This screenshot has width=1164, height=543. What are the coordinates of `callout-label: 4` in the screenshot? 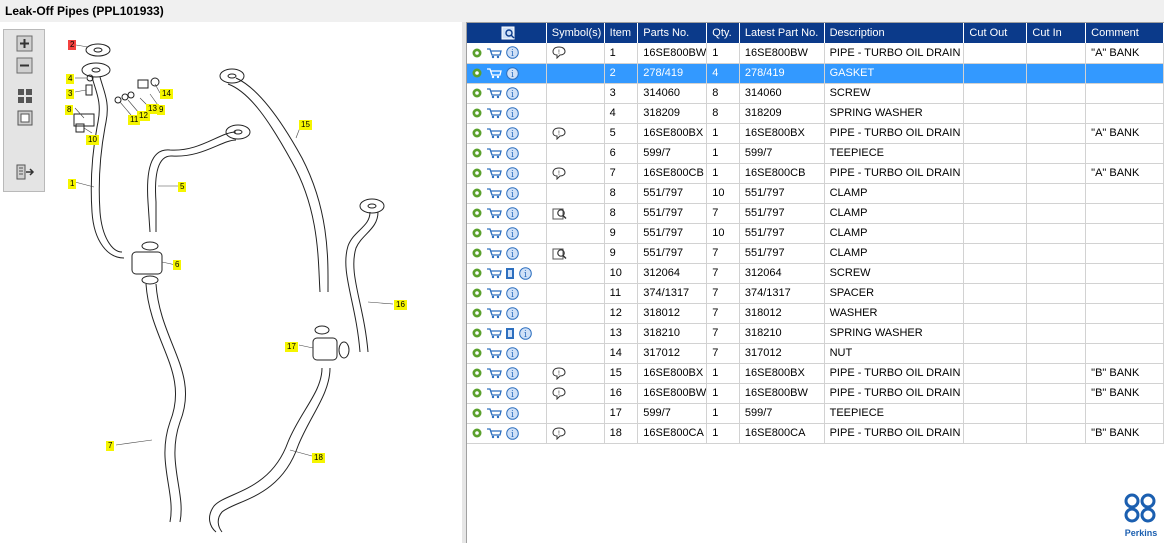 It's located at (70, 79).